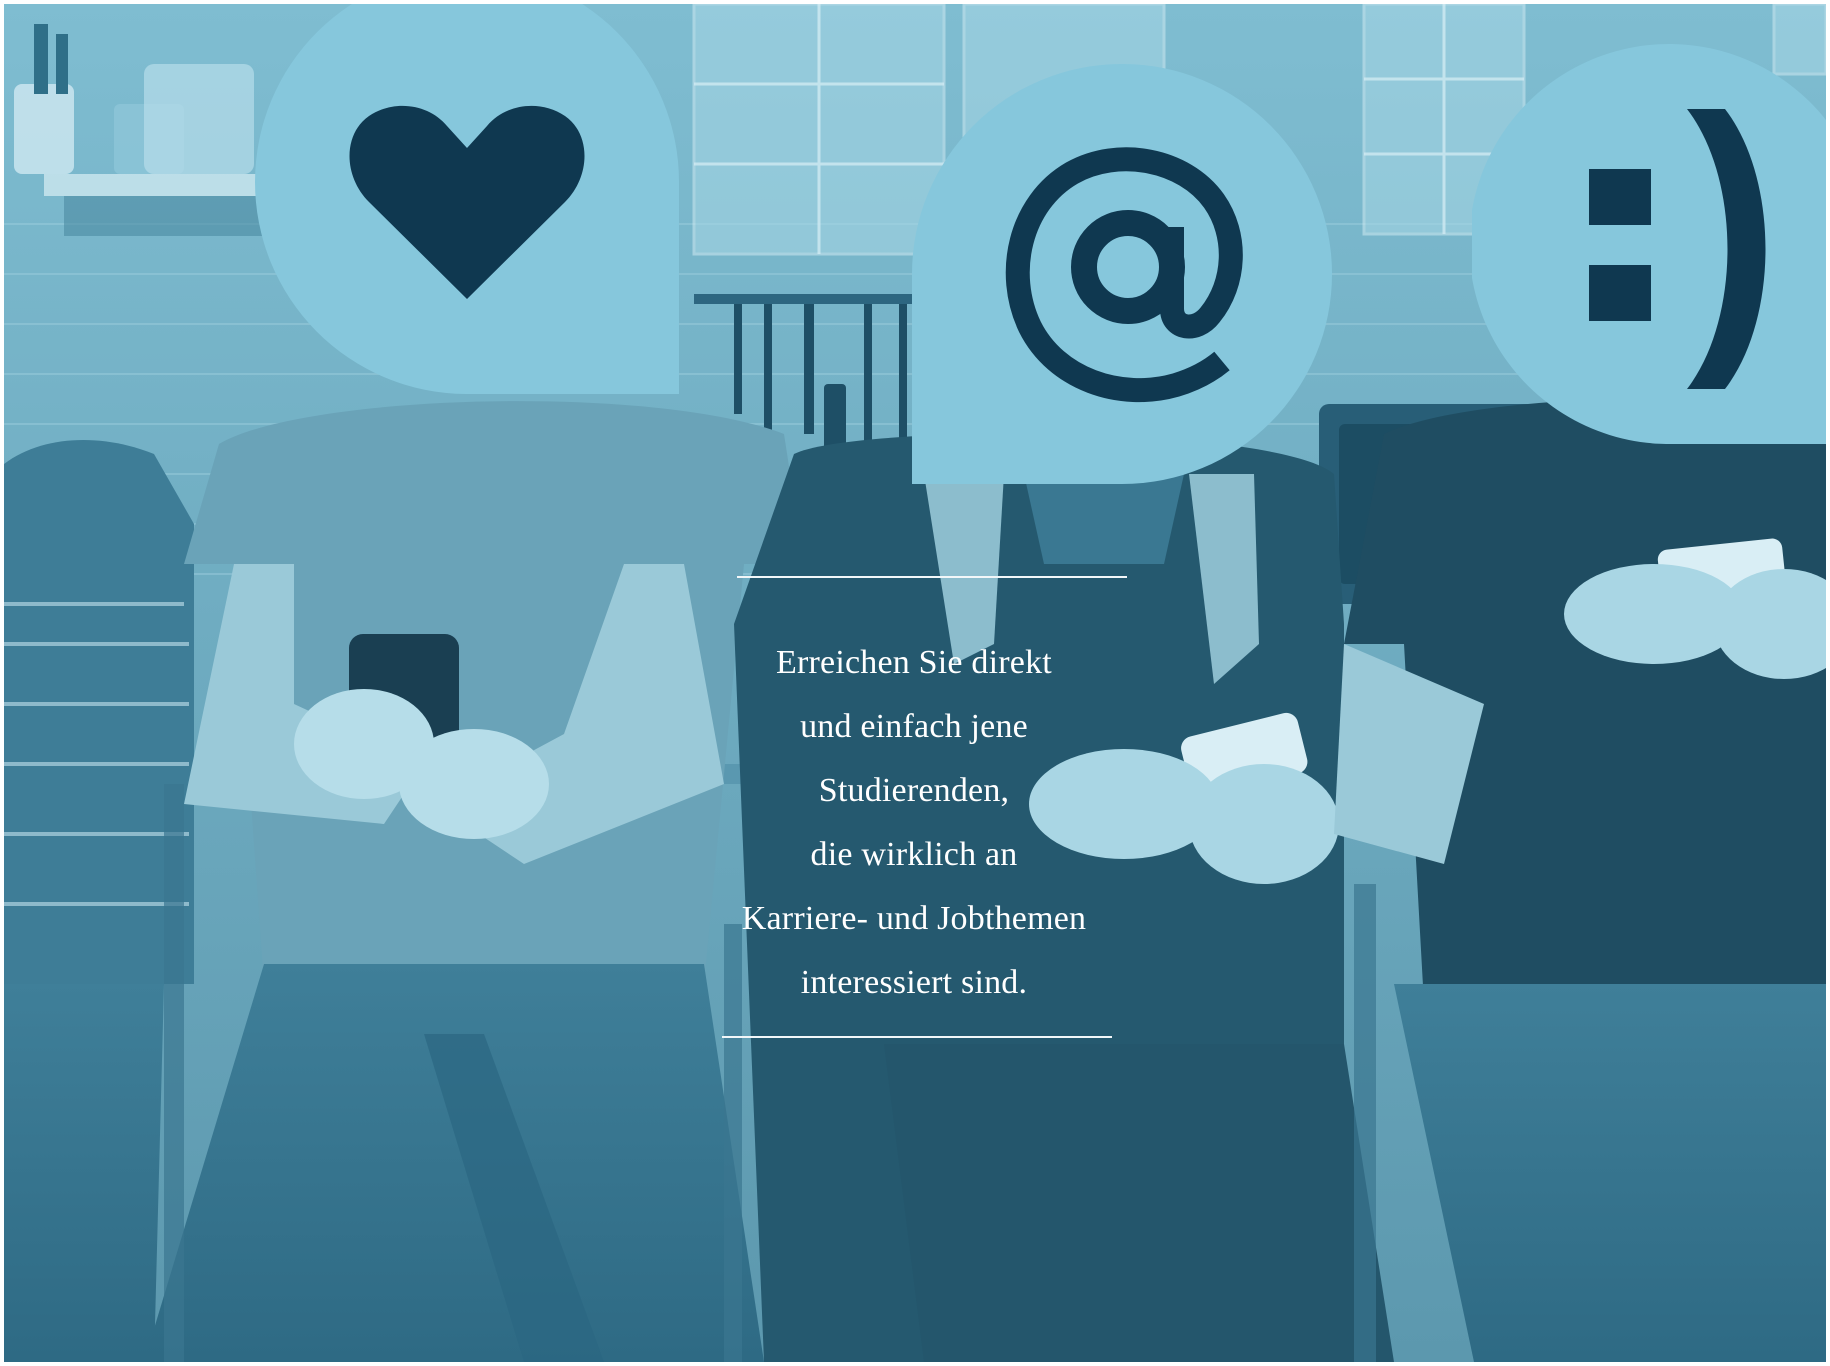 The width and height of the screenshot is (1830, 1366). I want to click on smiley-icon, so click(1689, 249).